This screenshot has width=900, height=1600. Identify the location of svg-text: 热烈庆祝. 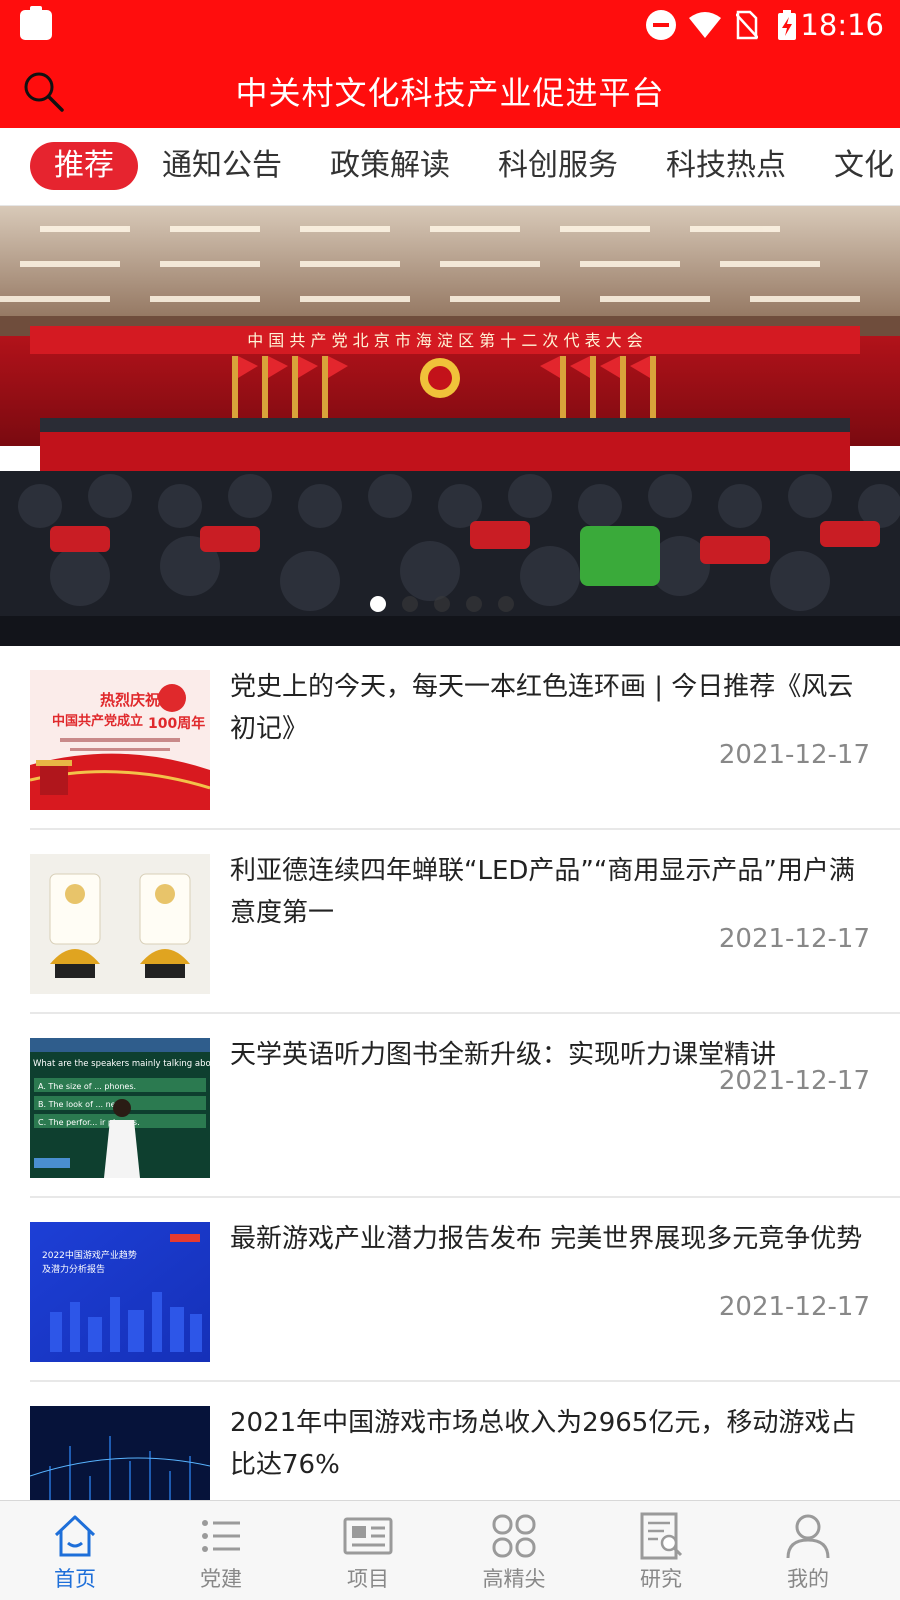
(130, 700).